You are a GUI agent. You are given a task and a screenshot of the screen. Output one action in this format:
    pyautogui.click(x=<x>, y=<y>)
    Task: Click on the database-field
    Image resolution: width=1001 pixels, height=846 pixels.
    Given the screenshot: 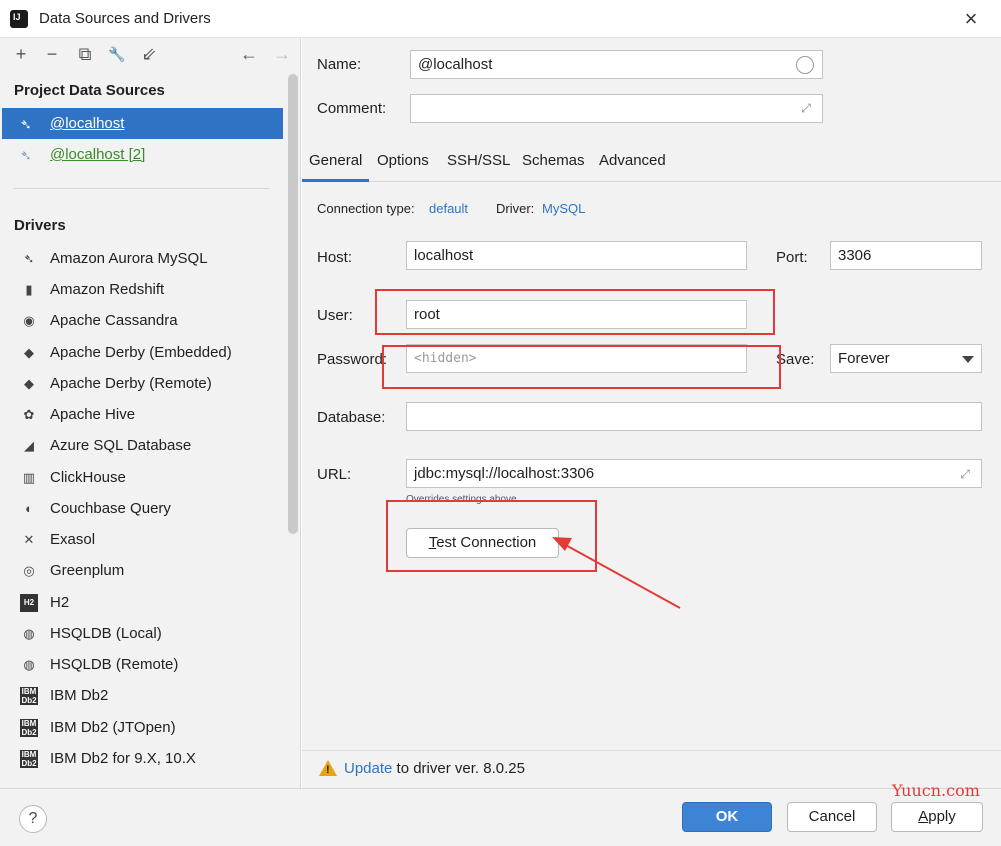 What is the action you would take?
    pyautogui.click(x=694, y=416)
    